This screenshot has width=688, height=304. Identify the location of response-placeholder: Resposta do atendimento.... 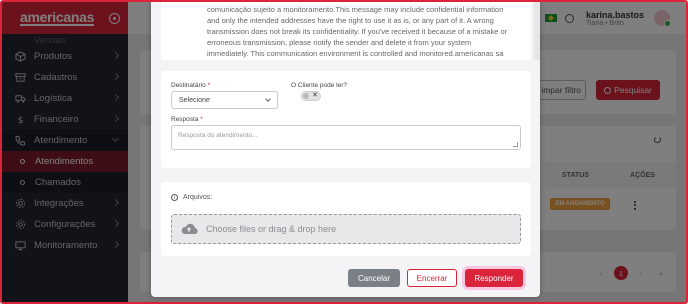
(218, 135).